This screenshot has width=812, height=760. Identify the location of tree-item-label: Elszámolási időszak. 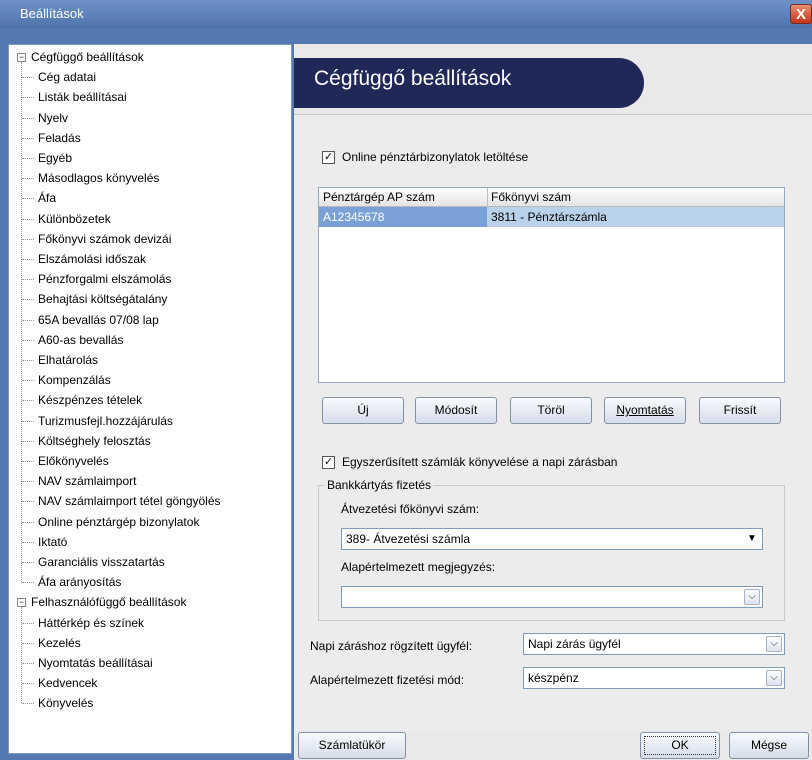
(92, 259).